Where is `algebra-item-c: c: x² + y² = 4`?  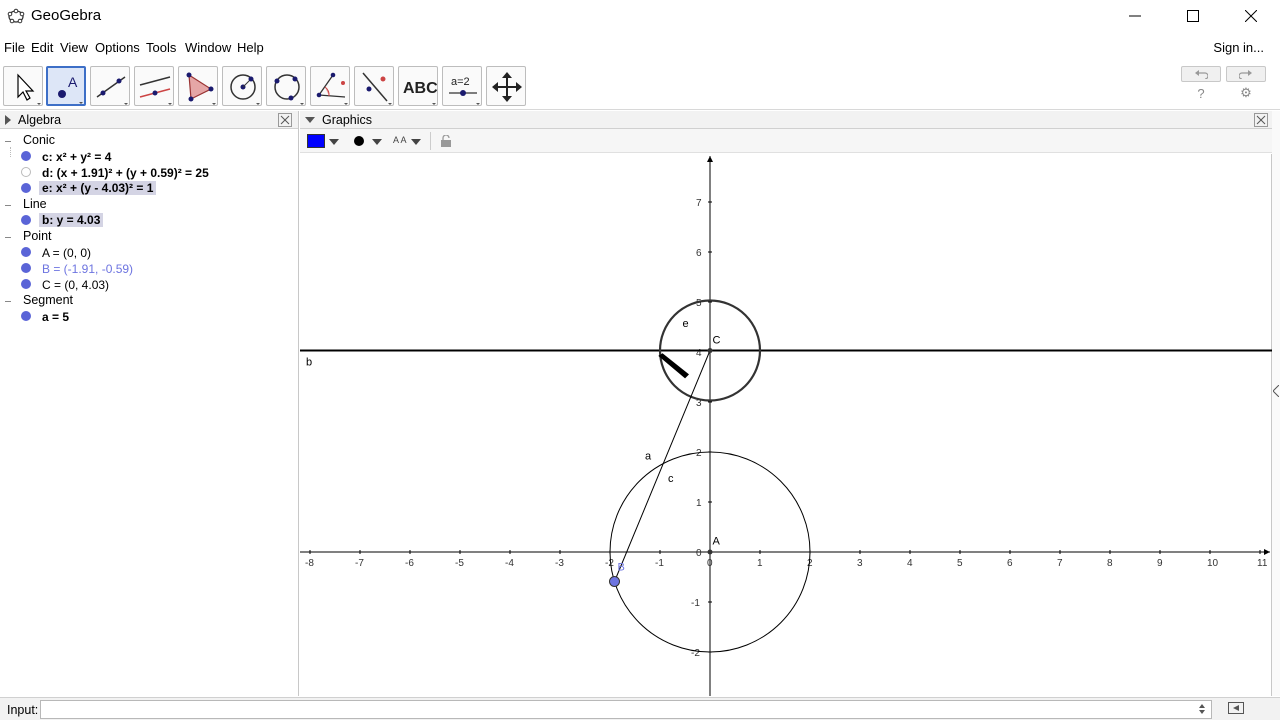
algebra-item-c: c: x² + y² = 4 is located at coordinates (76, 157).